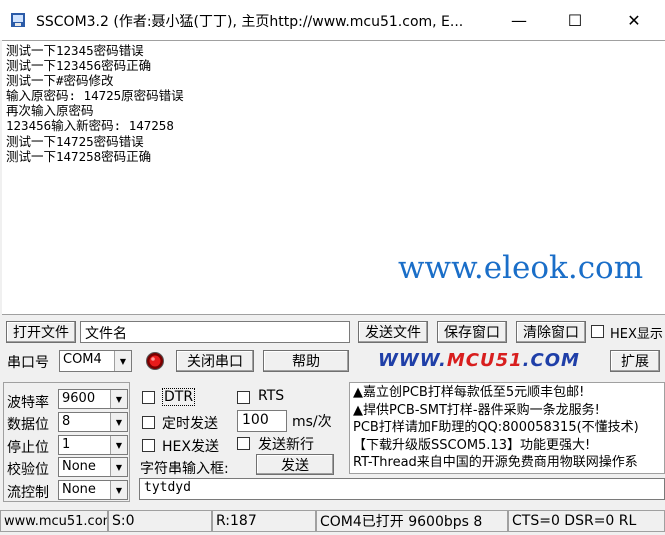  What do you see at coordinates (312, 422) in the screenshot?
I see `interval-unit-label: ms/次` at bounding box center [312, 422].